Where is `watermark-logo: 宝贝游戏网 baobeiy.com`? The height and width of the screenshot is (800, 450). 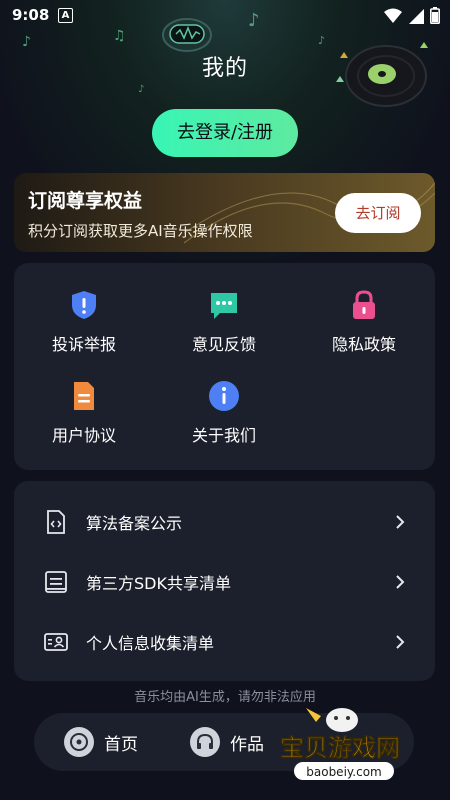 watermark-logo: 宝贝游戏网 baobeiy.com is located at coordinates (340, 744).